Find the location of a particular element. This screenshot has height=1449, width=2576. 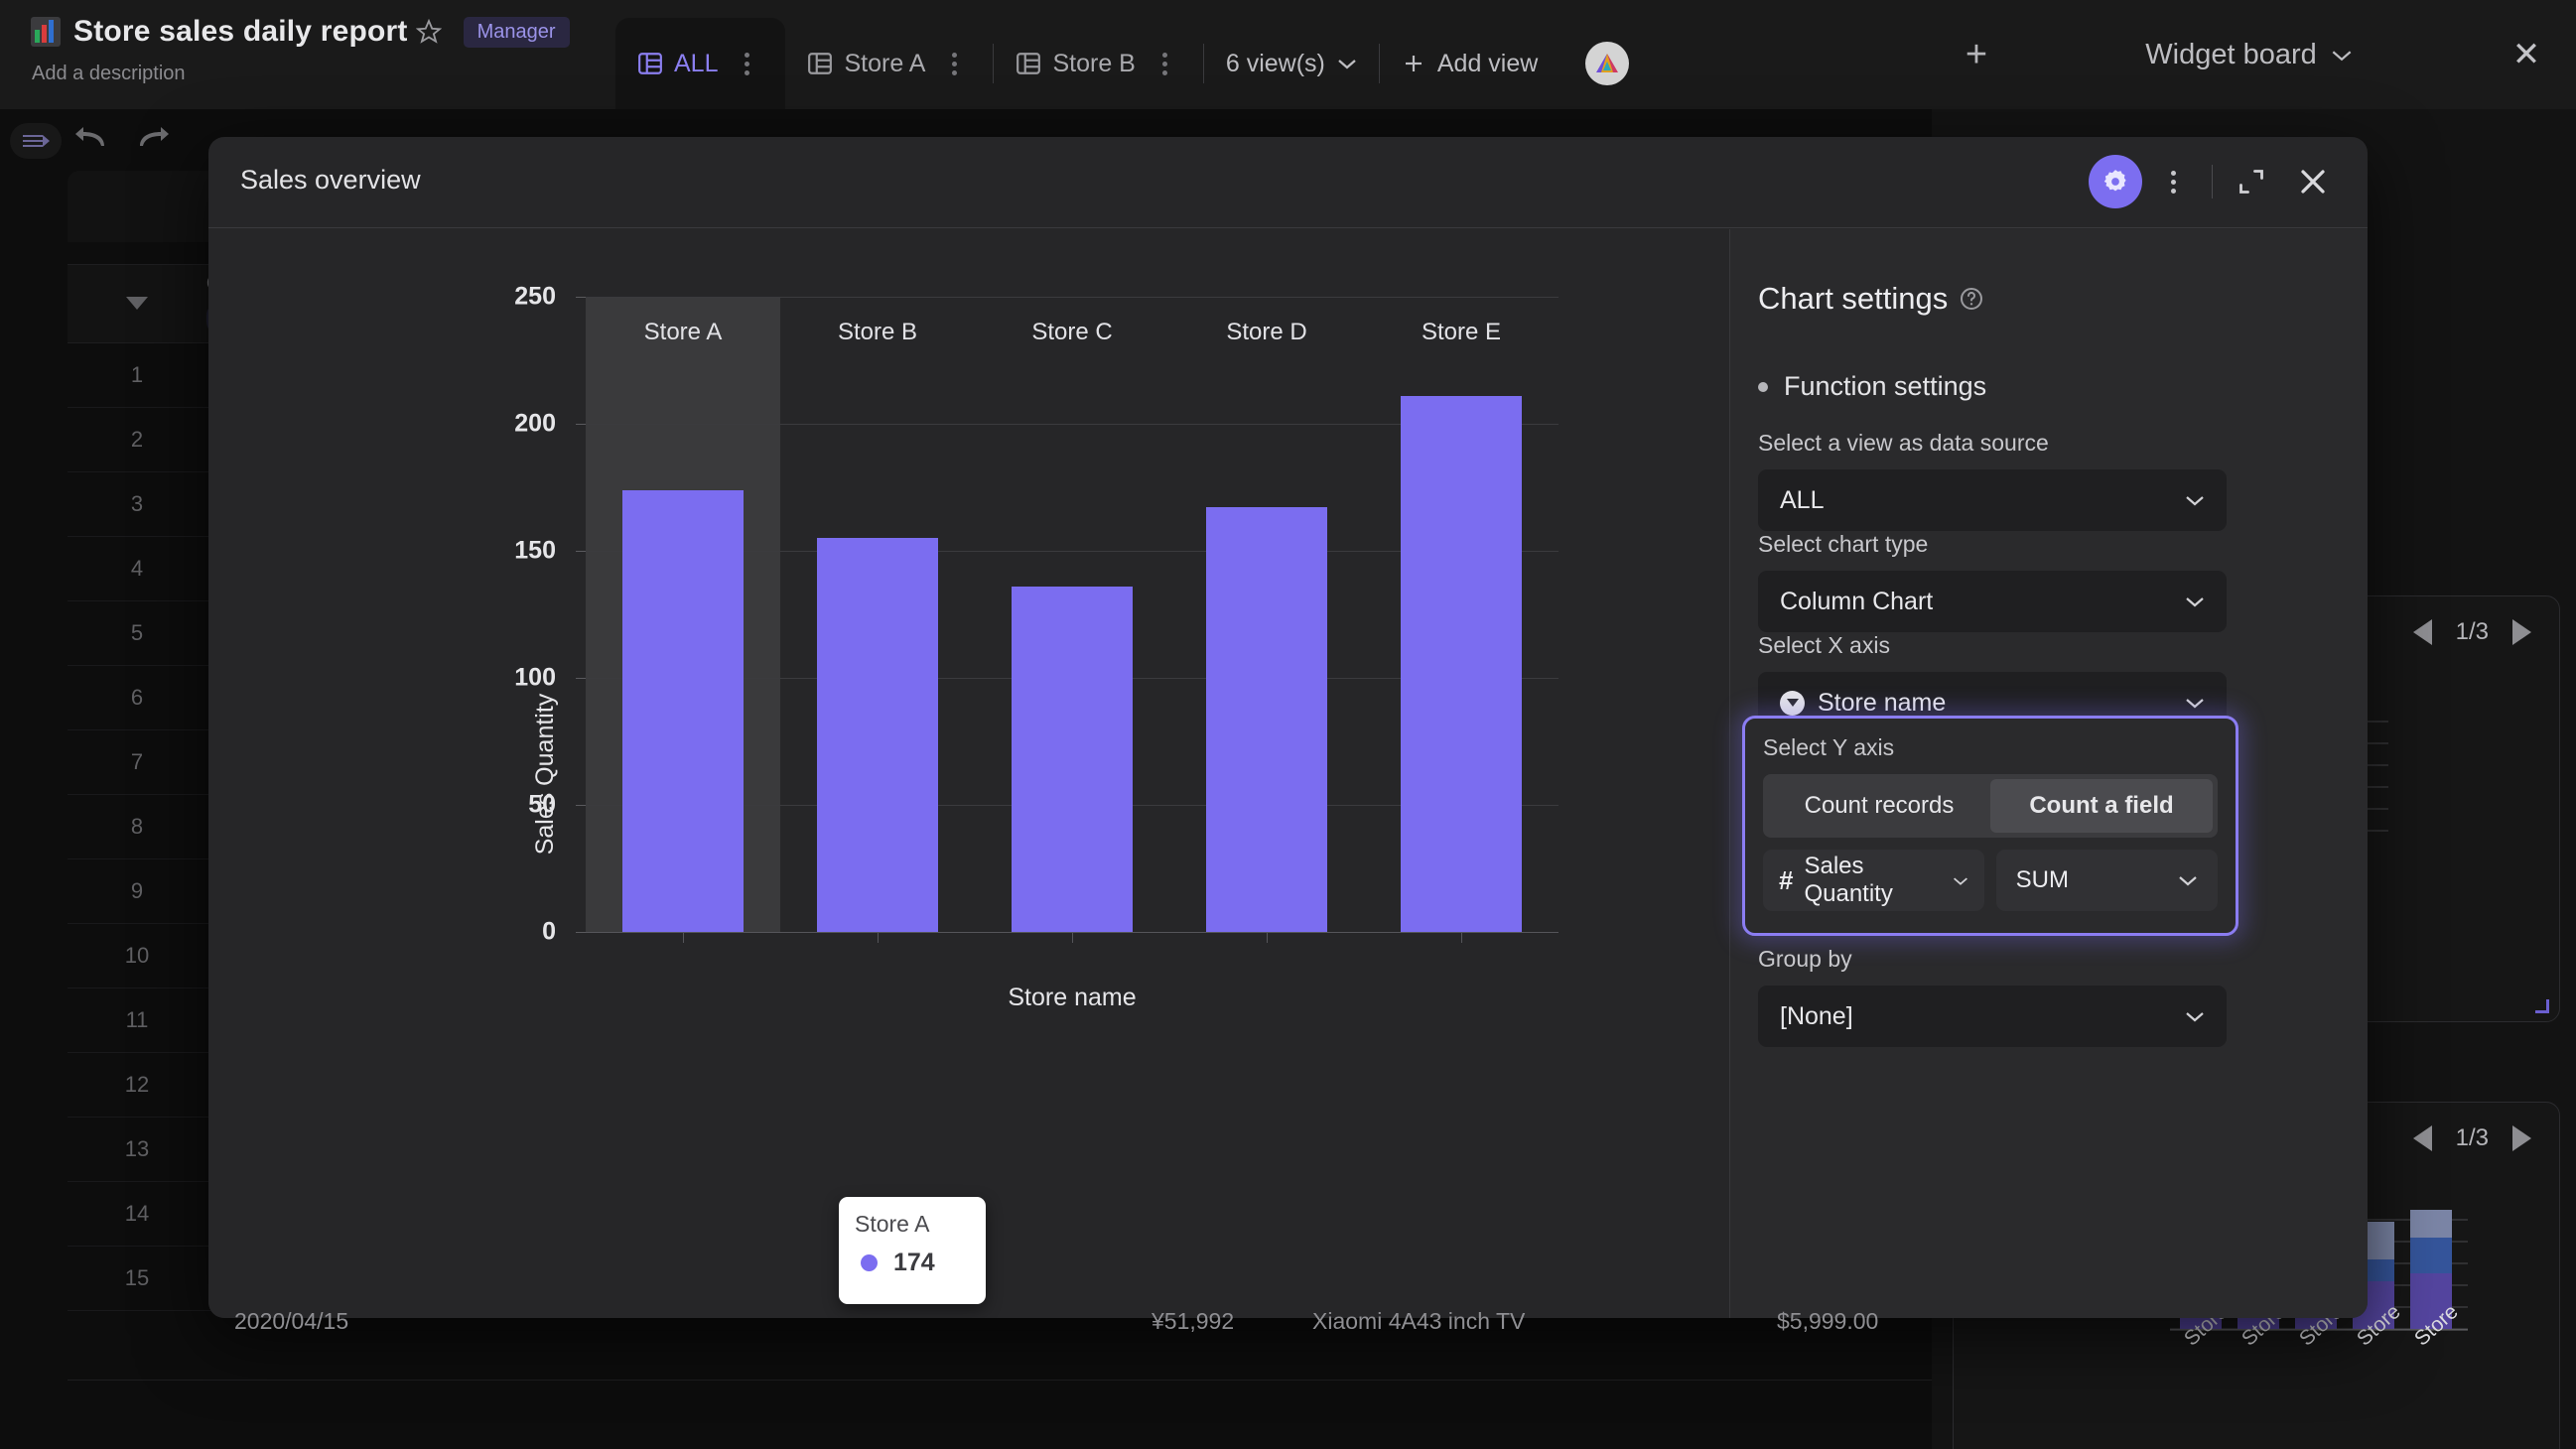

tab-store-a-menu-icon is located at coordinates (954, 63).